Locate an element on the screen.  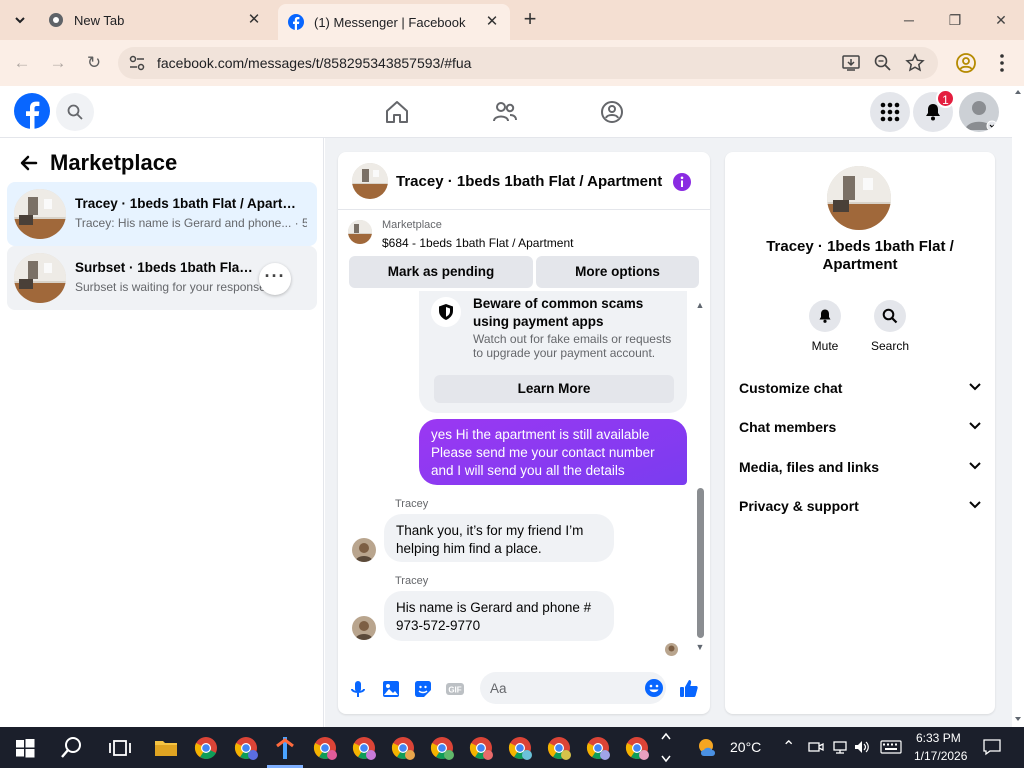
tab-title: New Tab is located at coordinates (99, 20).